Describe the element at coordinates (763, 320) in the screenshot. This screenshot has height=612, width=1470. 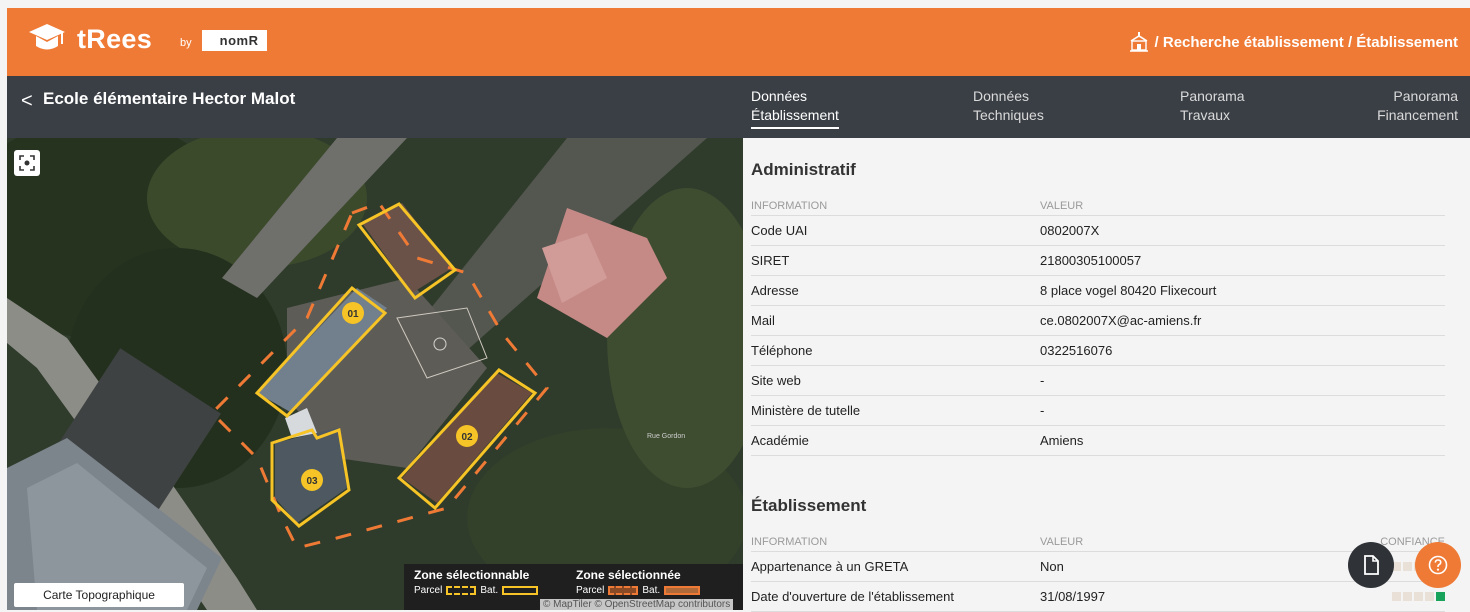
I see `row-label: Mail` at that location.